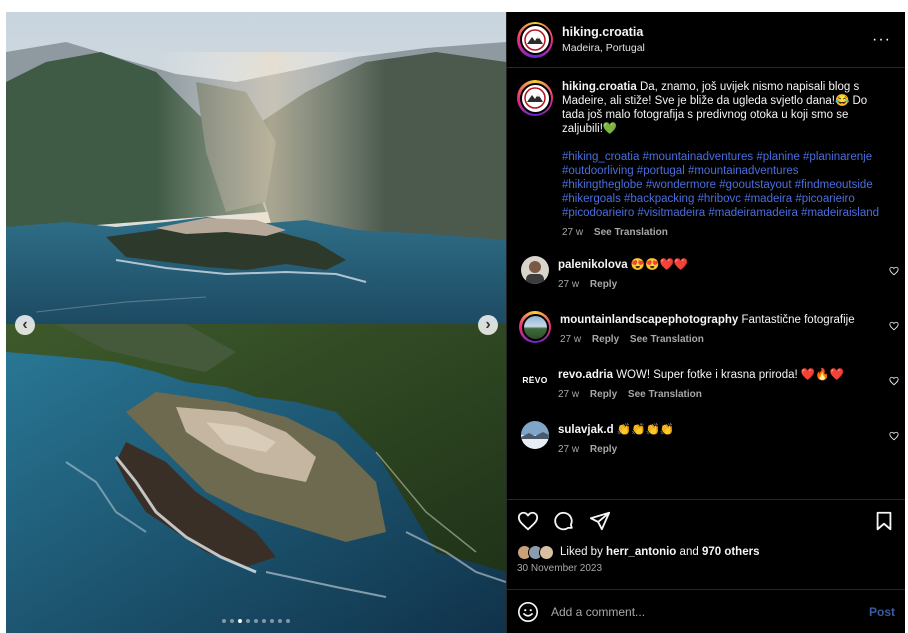 The height and width of the screenshot is (633, 908). What do you see at coordinates (581, 552) in the screenshot?
I see `liked-by-label: Liked by` at bounding box center [581, 552].